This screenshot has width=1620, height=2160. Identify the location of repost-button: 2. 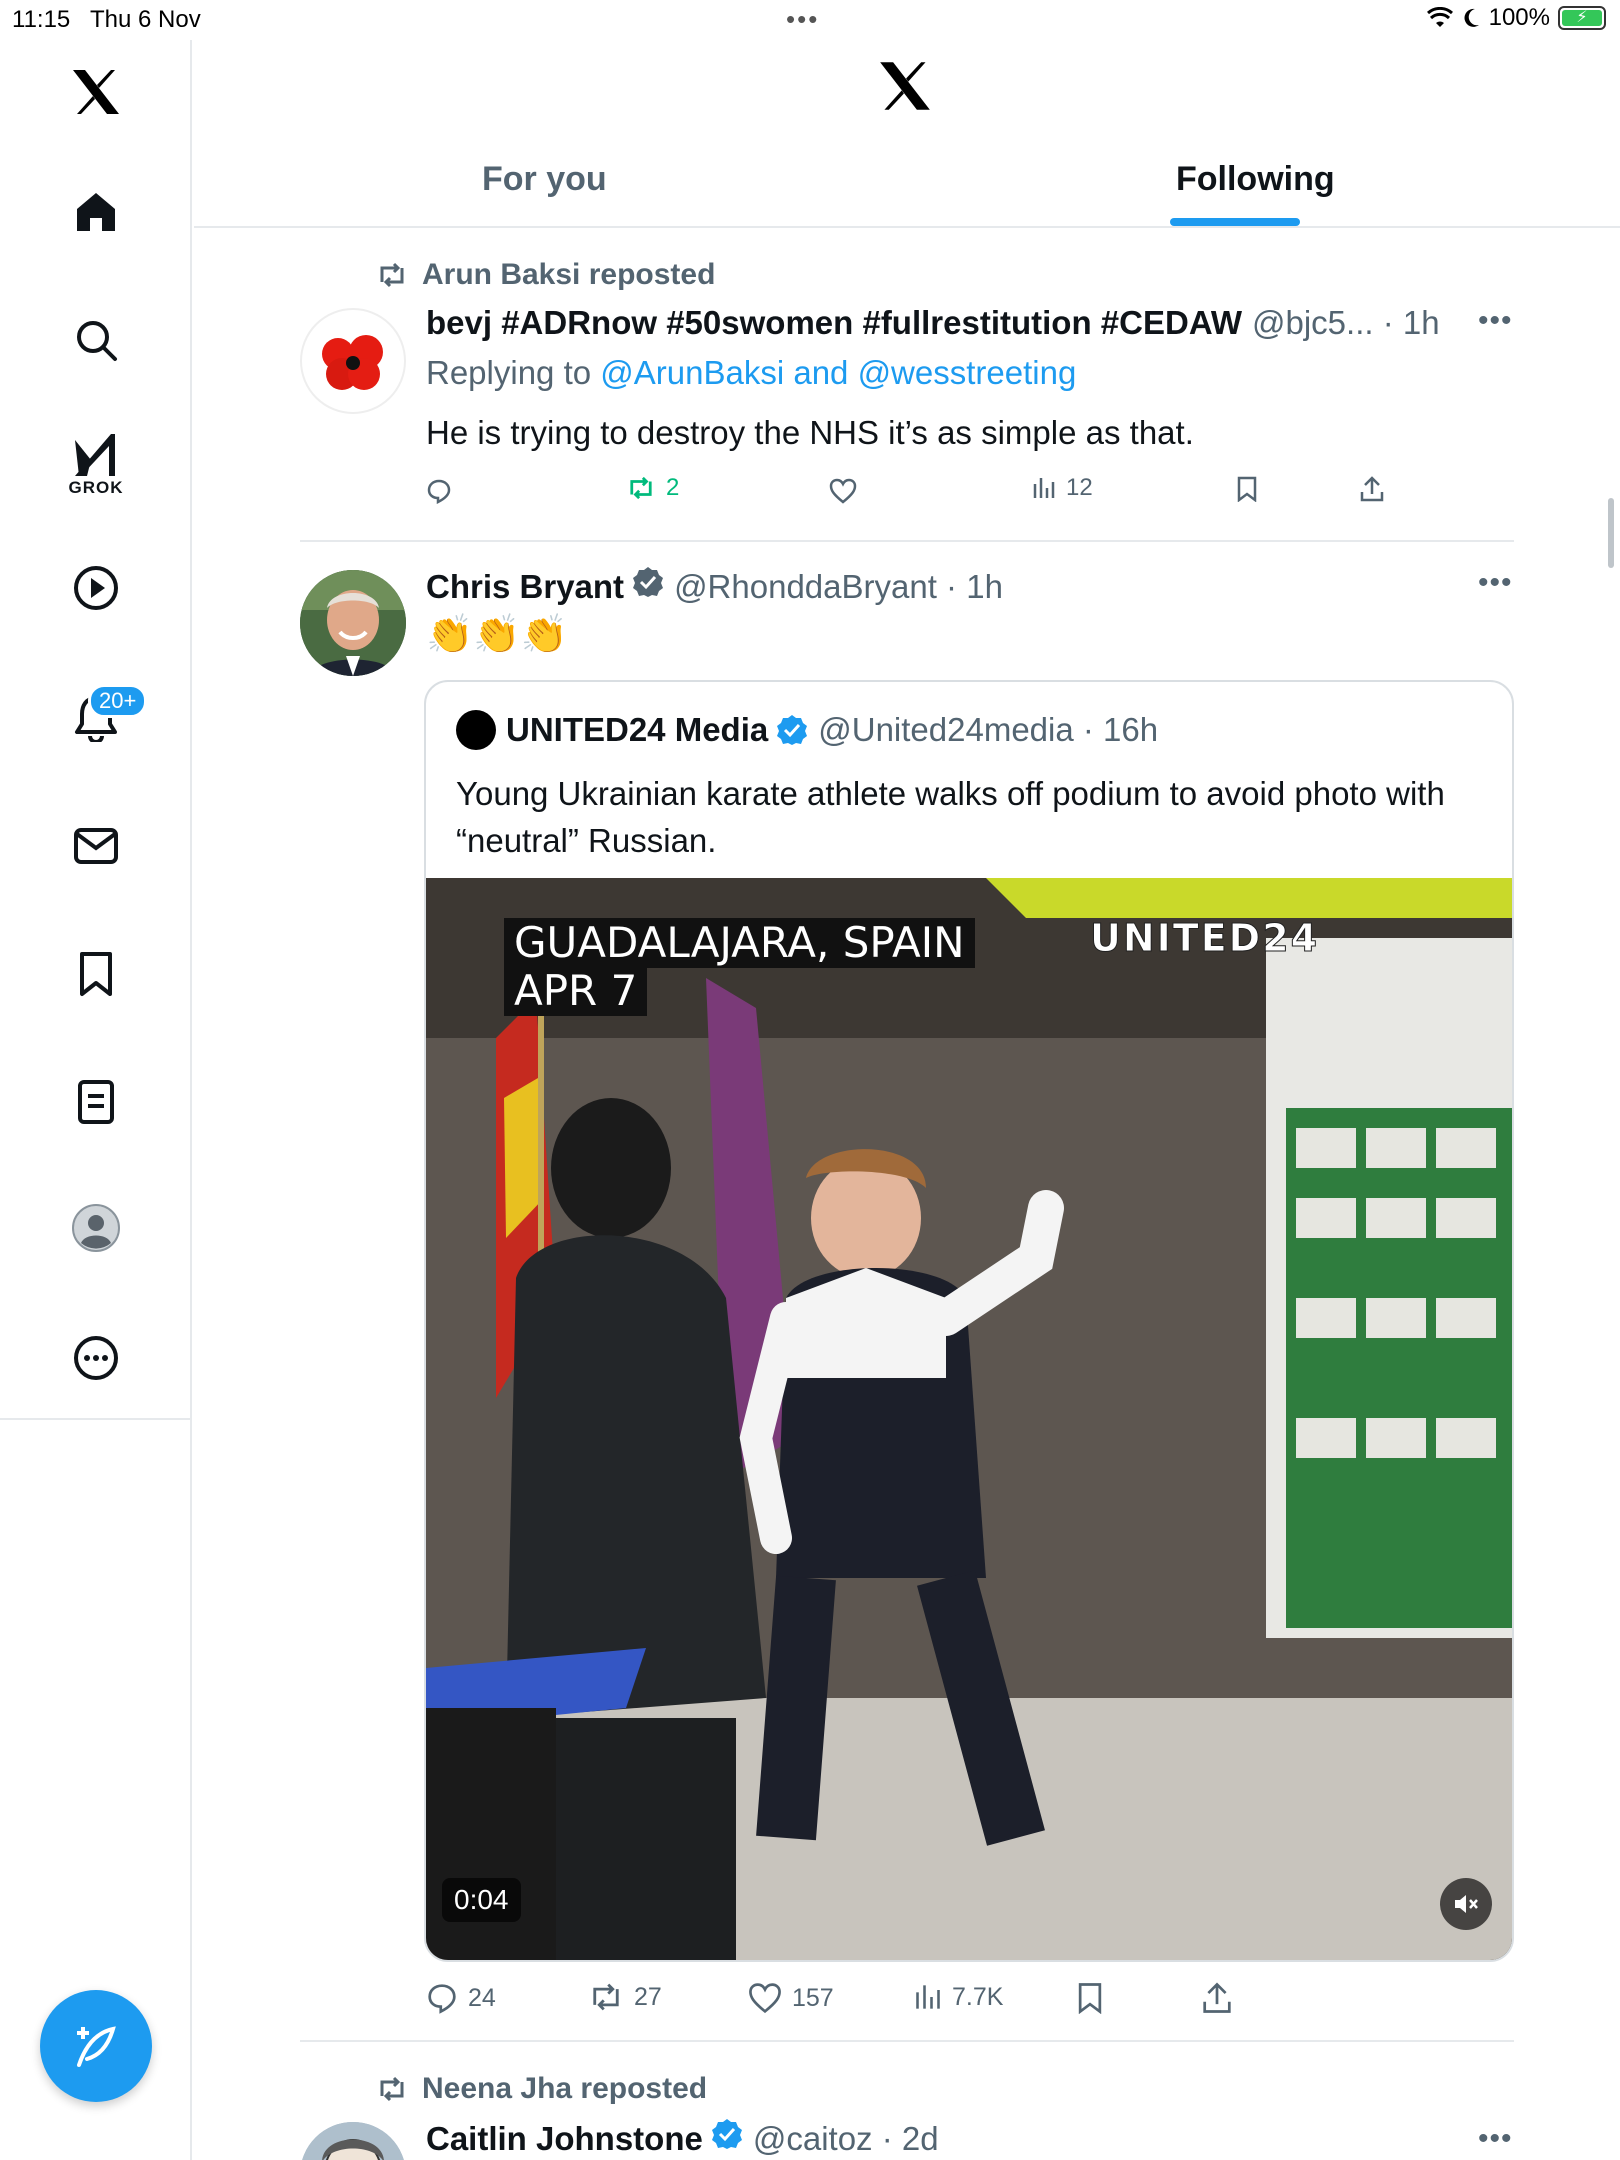
(652, 488).